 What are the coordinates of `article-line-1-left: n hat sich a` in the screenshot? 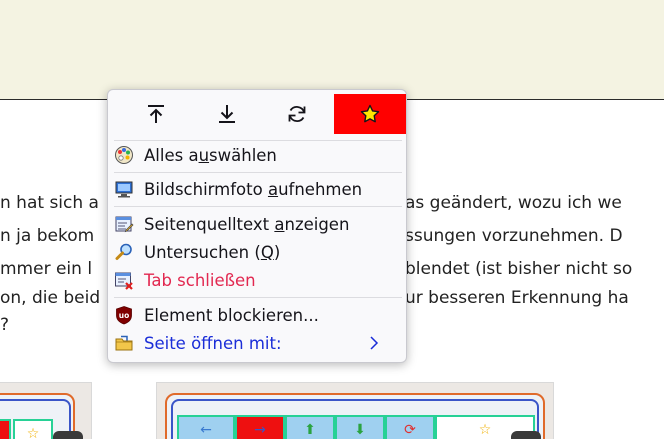 It's located at (49, 203).